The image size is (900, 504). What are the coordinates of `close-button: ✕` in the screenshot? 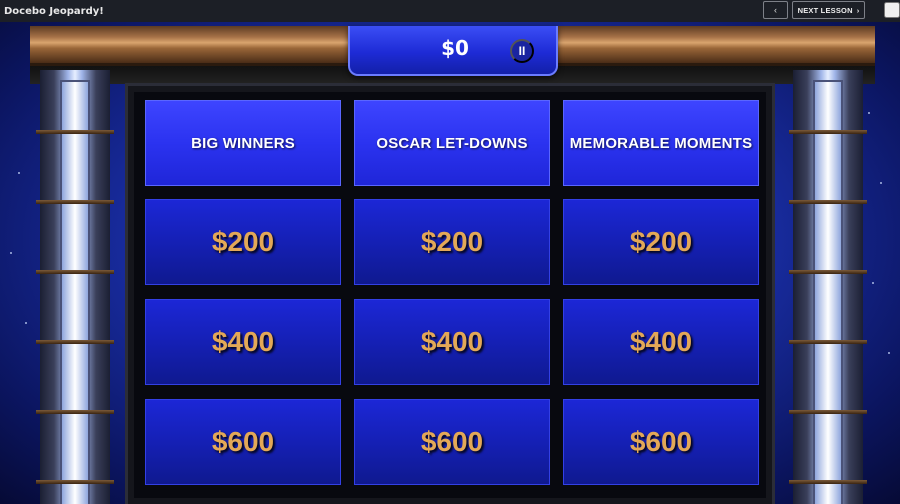 It's located at (892, 10).